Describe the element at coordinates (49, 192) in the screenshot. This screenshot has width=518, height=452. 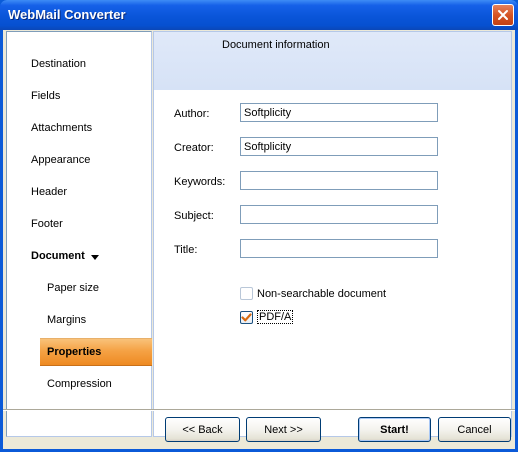
I see `nav-item-label: Header` at that location.